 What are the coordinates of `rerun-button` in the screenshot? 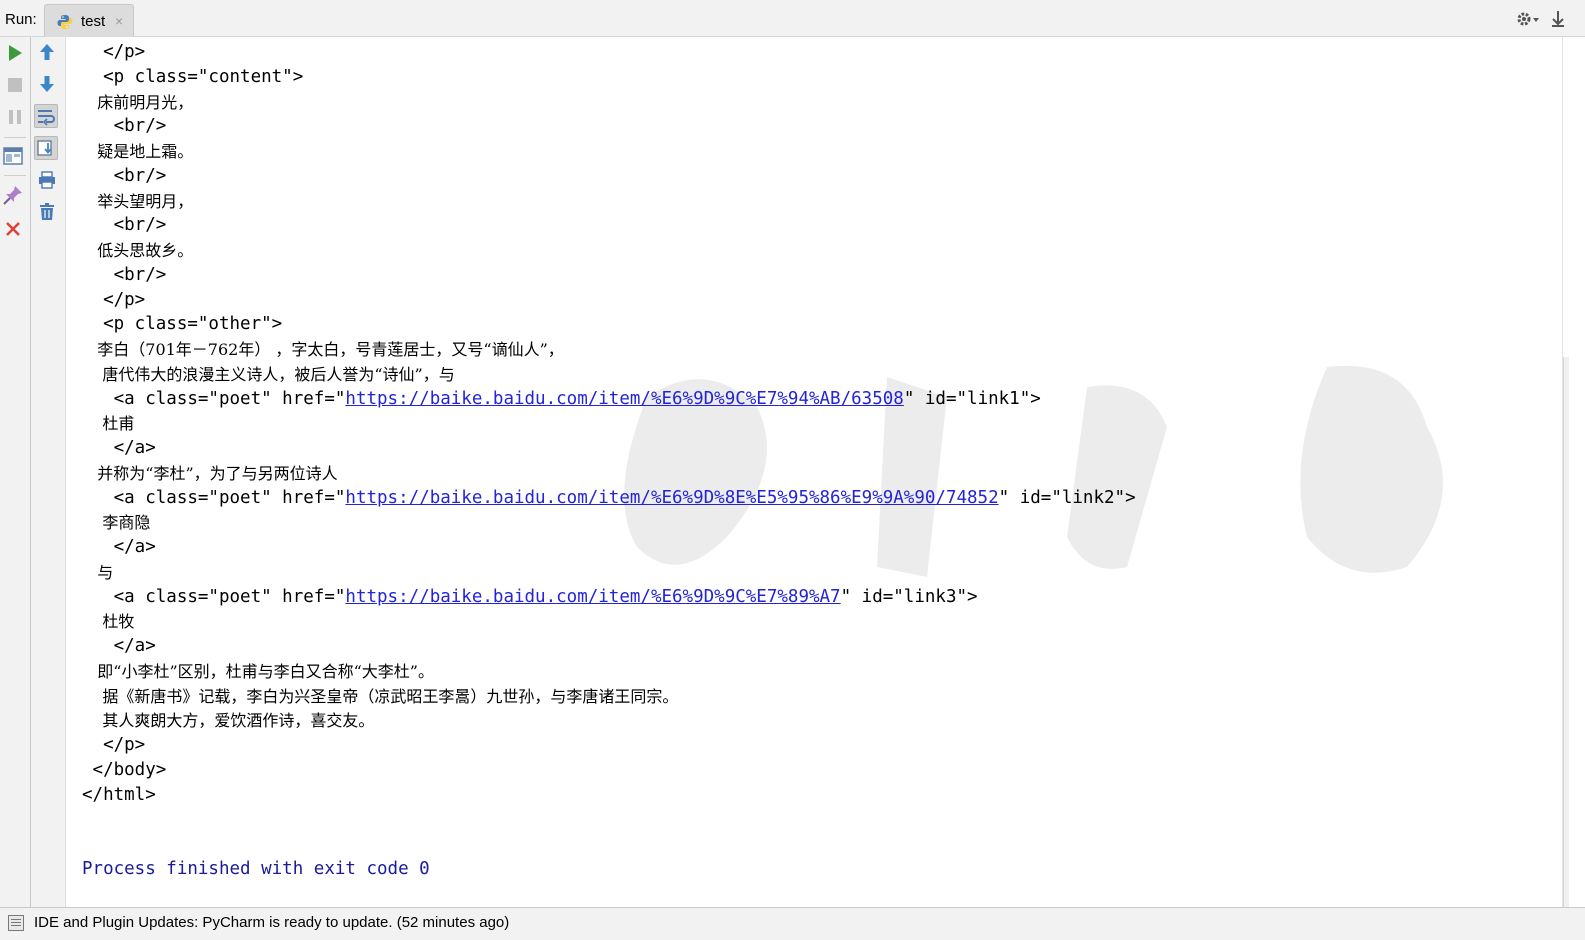 It's located at (15, 53).